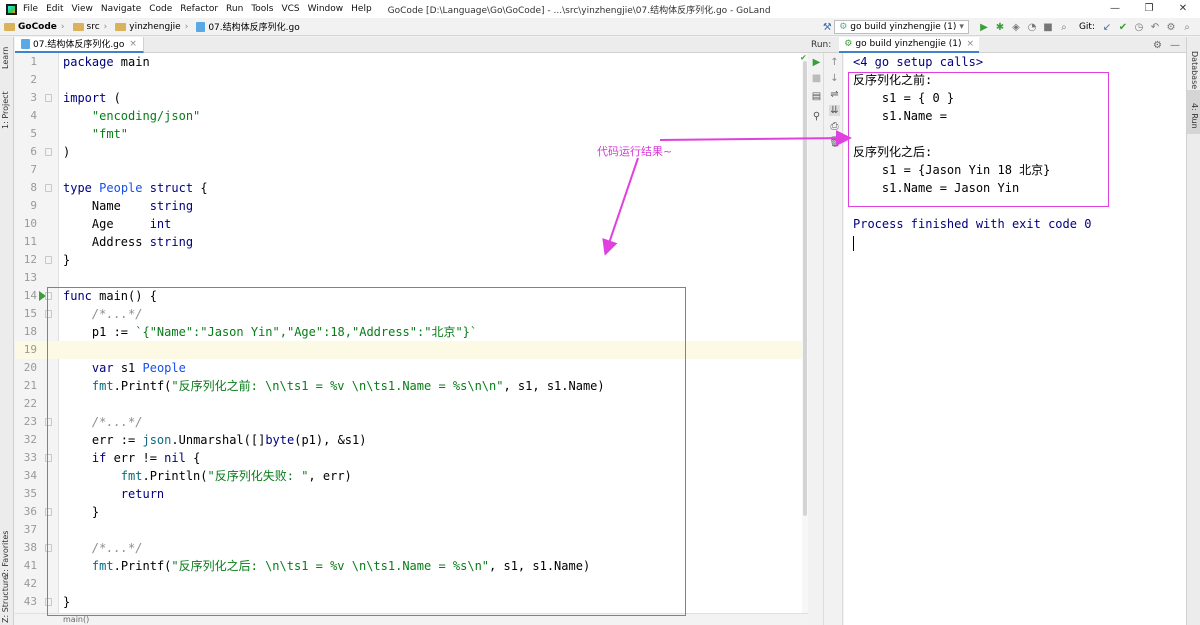 This screenshot has height=625, width=1200. Describe the element at coordinates (901, 27) in the screenshot. I see `run-configuration-select: ⚙ go build yinzhengjie (1) ▾` at that location.